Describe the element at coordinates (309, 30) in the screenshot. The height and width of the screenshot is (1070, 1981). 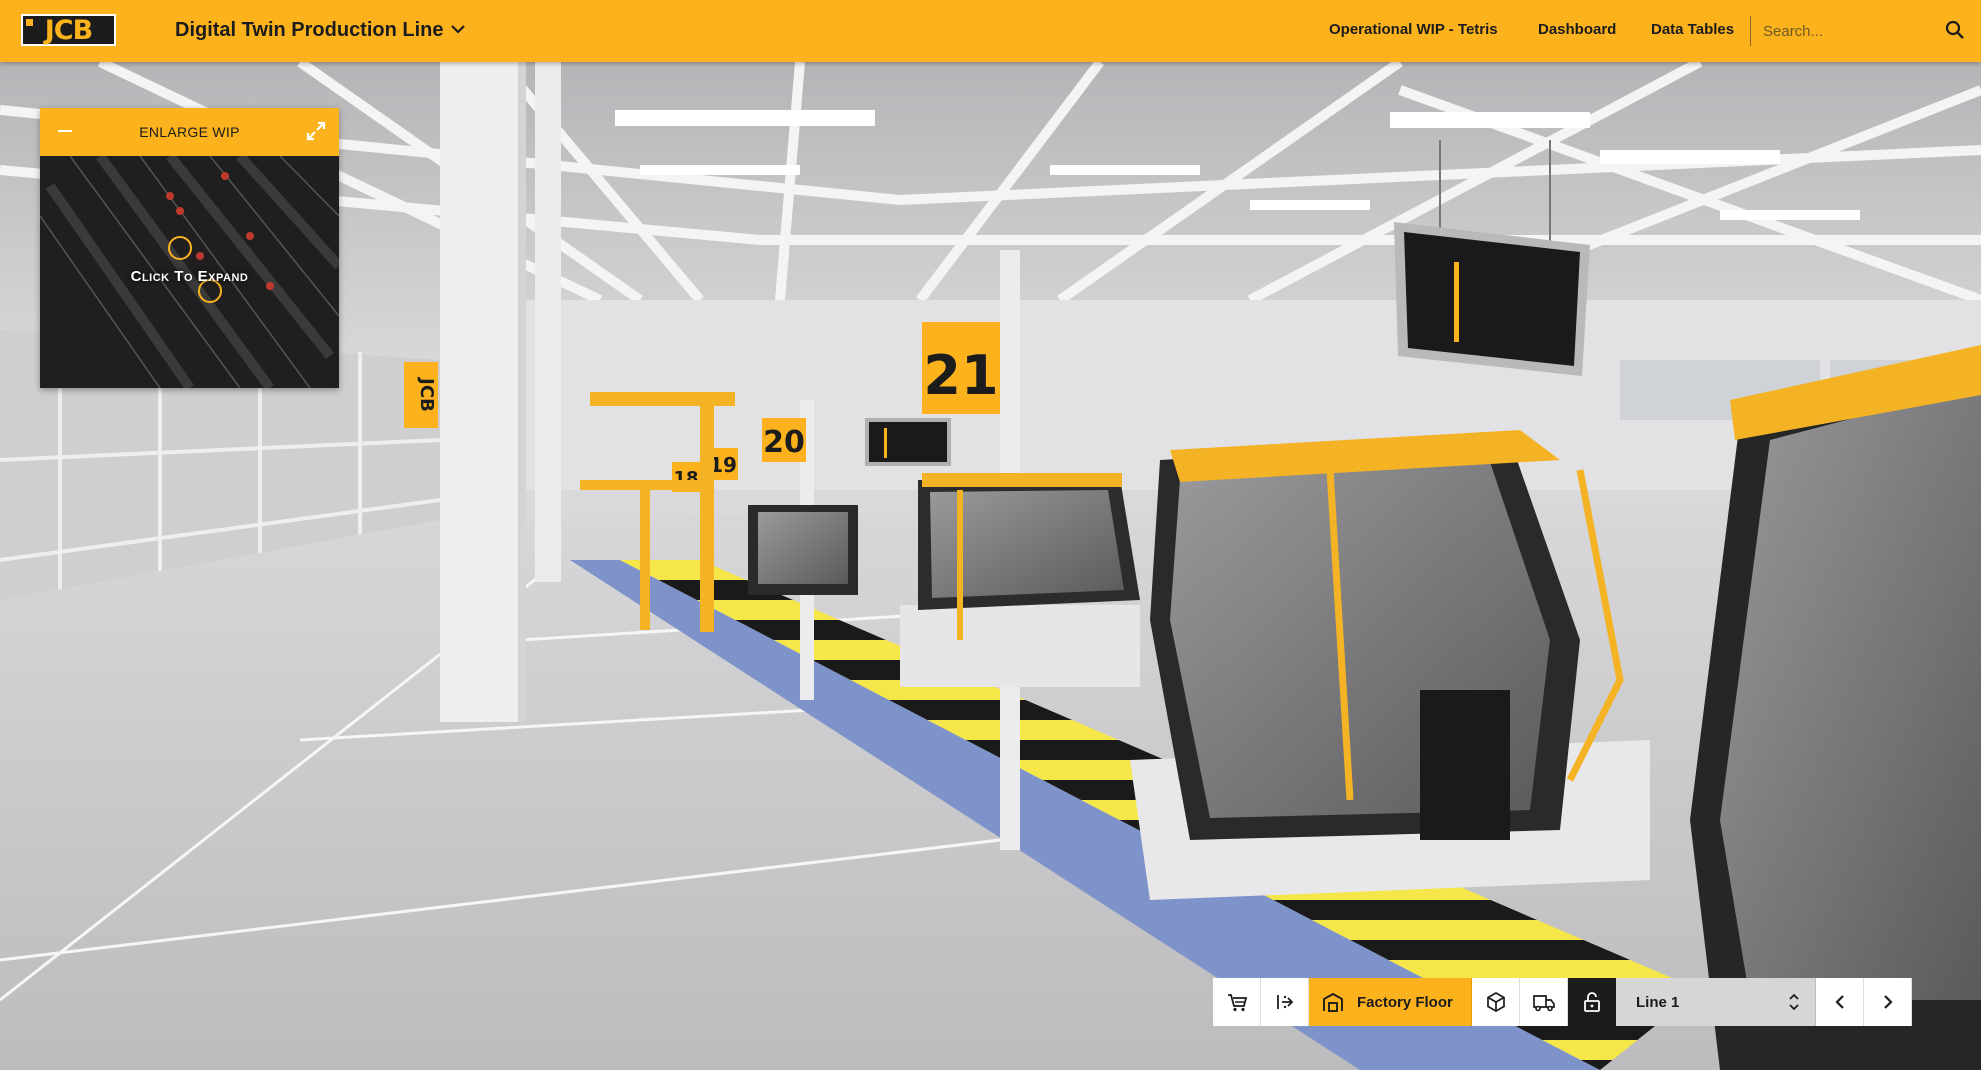
I see `app-title: Digital Twin Production Line` at that location.